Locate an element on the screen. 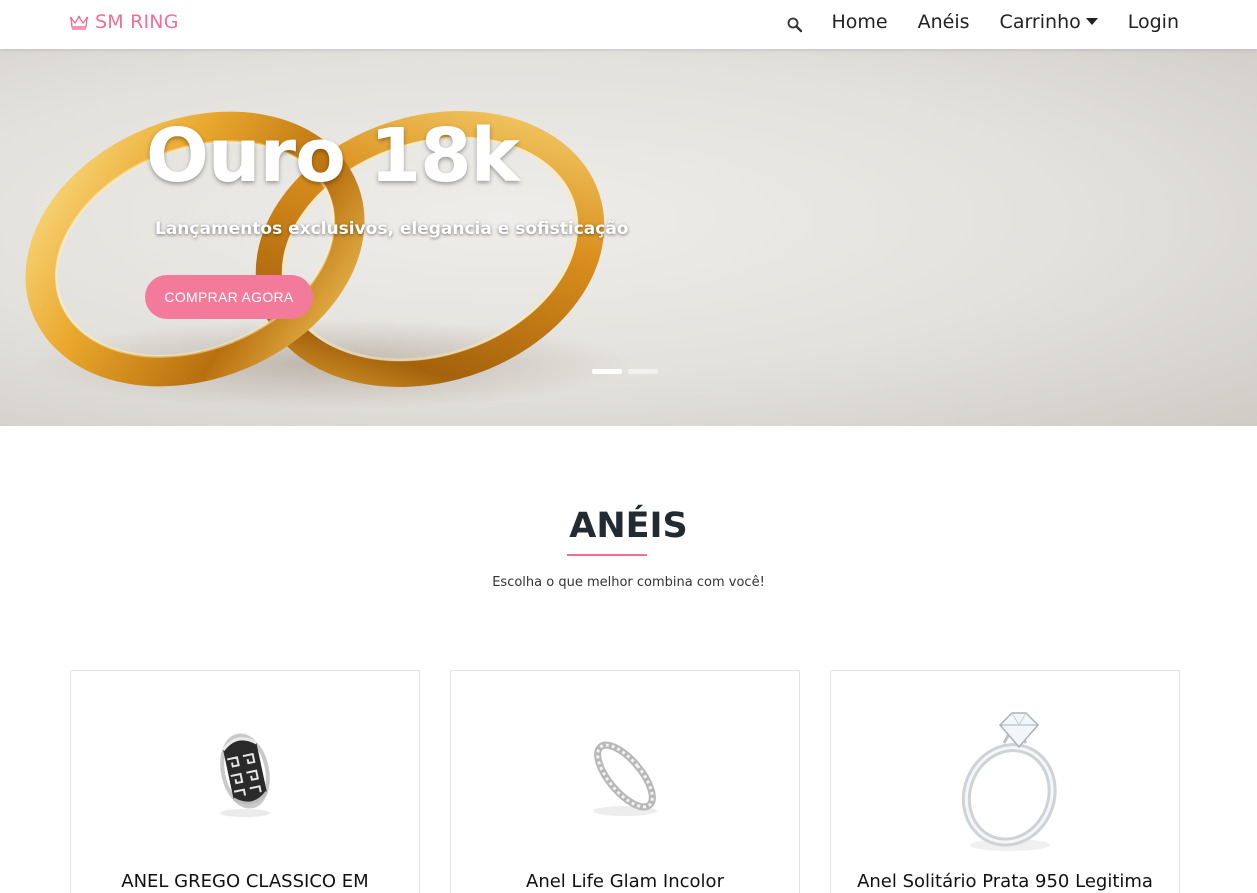 Image resolution: width=1257 pixels, height=893 pixels. buy-now-button: COMPRAR AGORA is located at coordinates (229, 297).